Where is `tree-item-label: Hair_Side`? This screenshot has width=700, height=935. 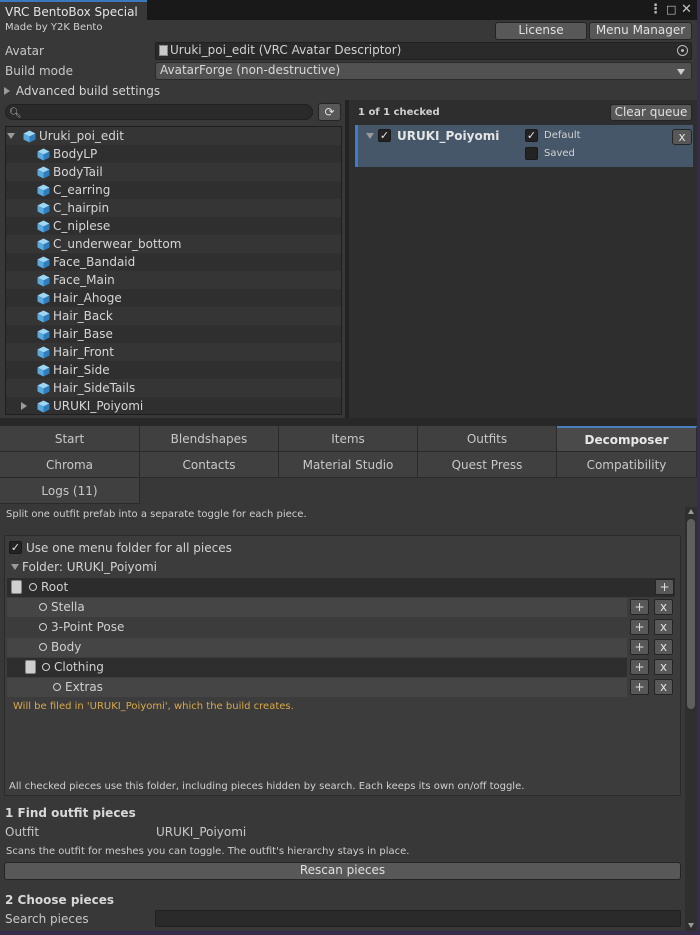
tree-item-label: Hair_Side is located at coordinates (81, 370).